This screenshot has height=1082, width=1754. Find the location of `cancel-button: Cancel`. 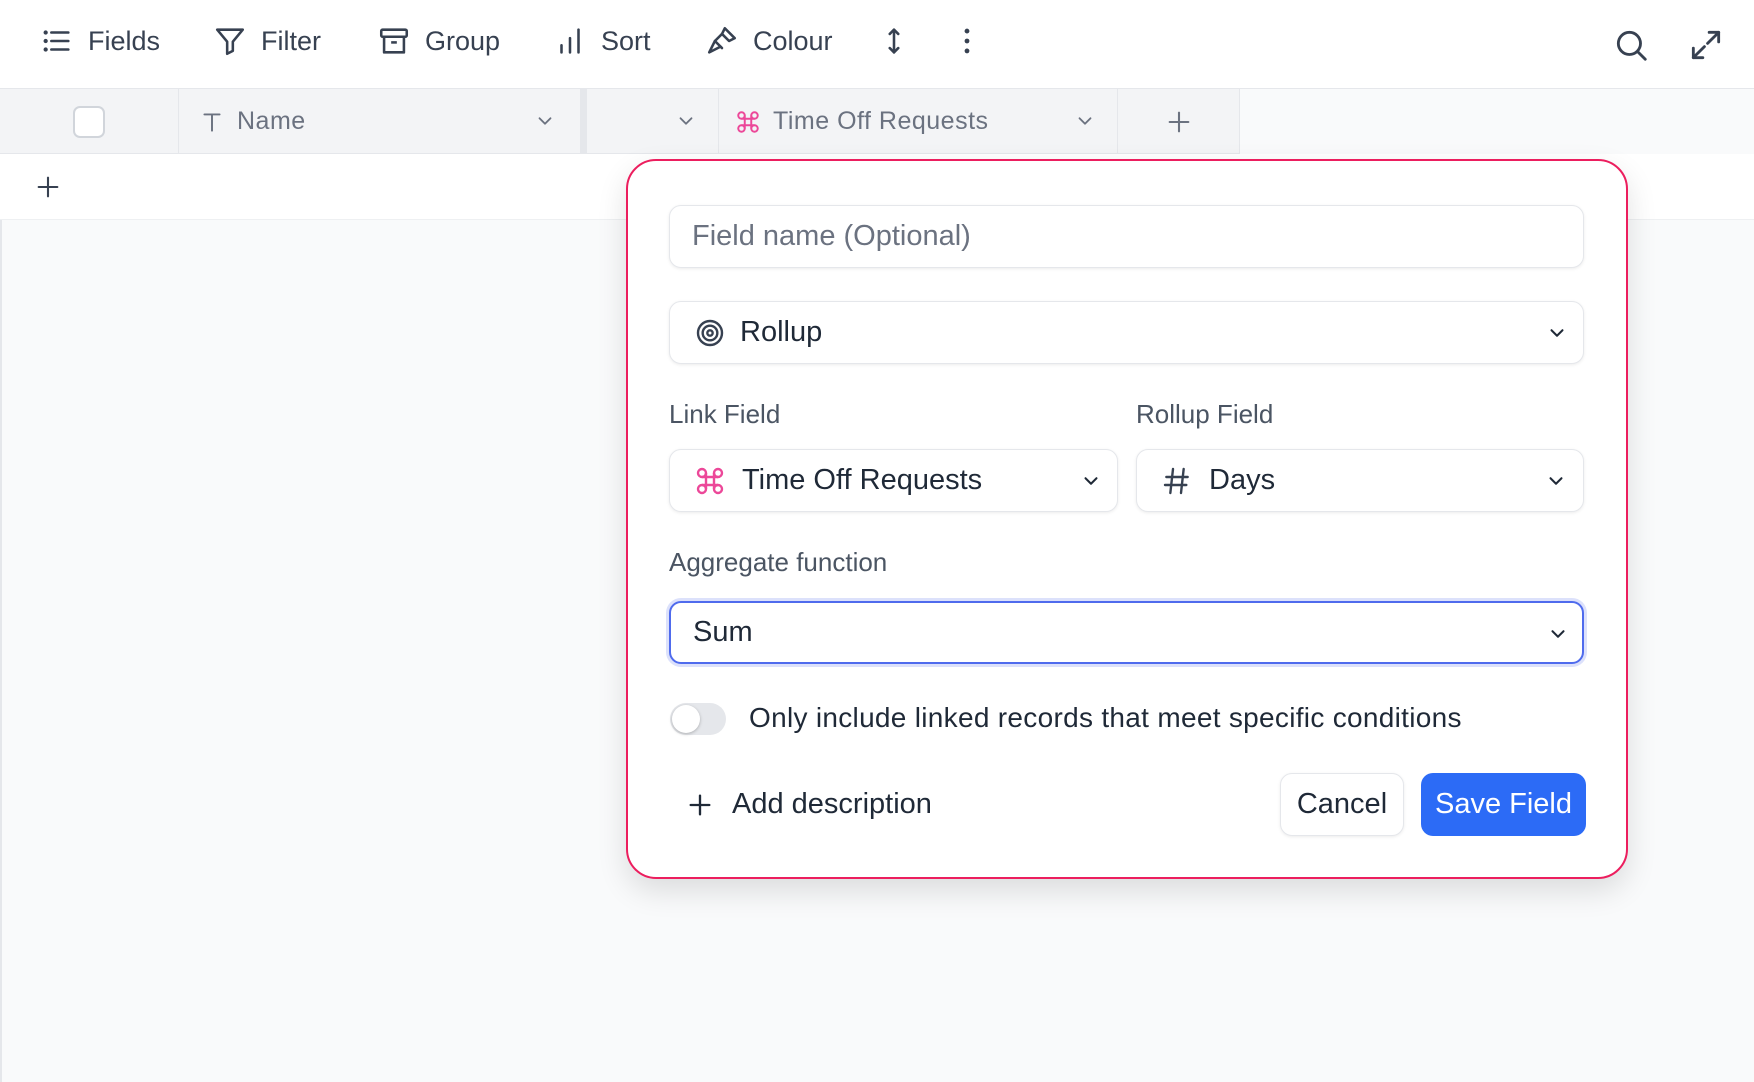

cancel-button: Cancel is located at coordinates (1342, 804).